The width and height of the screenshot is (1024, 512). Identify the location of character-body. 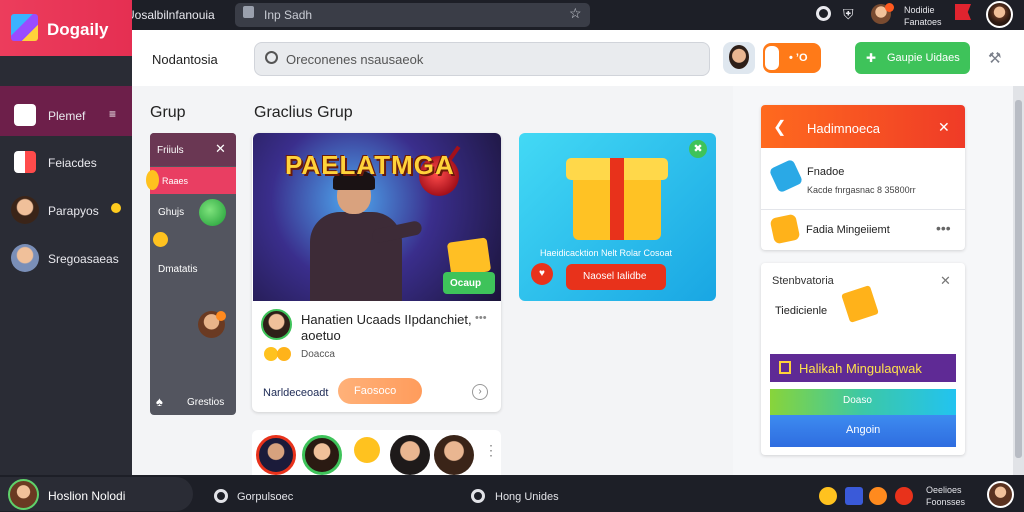
(356, 256).